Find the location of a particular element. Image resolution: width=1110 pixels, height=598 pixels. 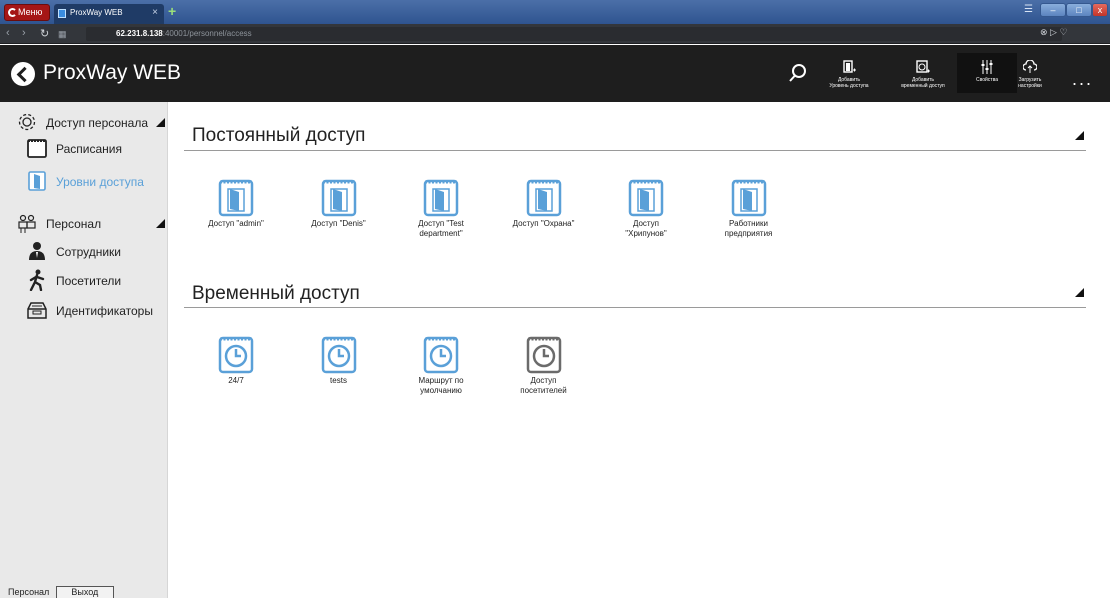

speed-dial-icon: ▦ is located at coordinates (62, 34).